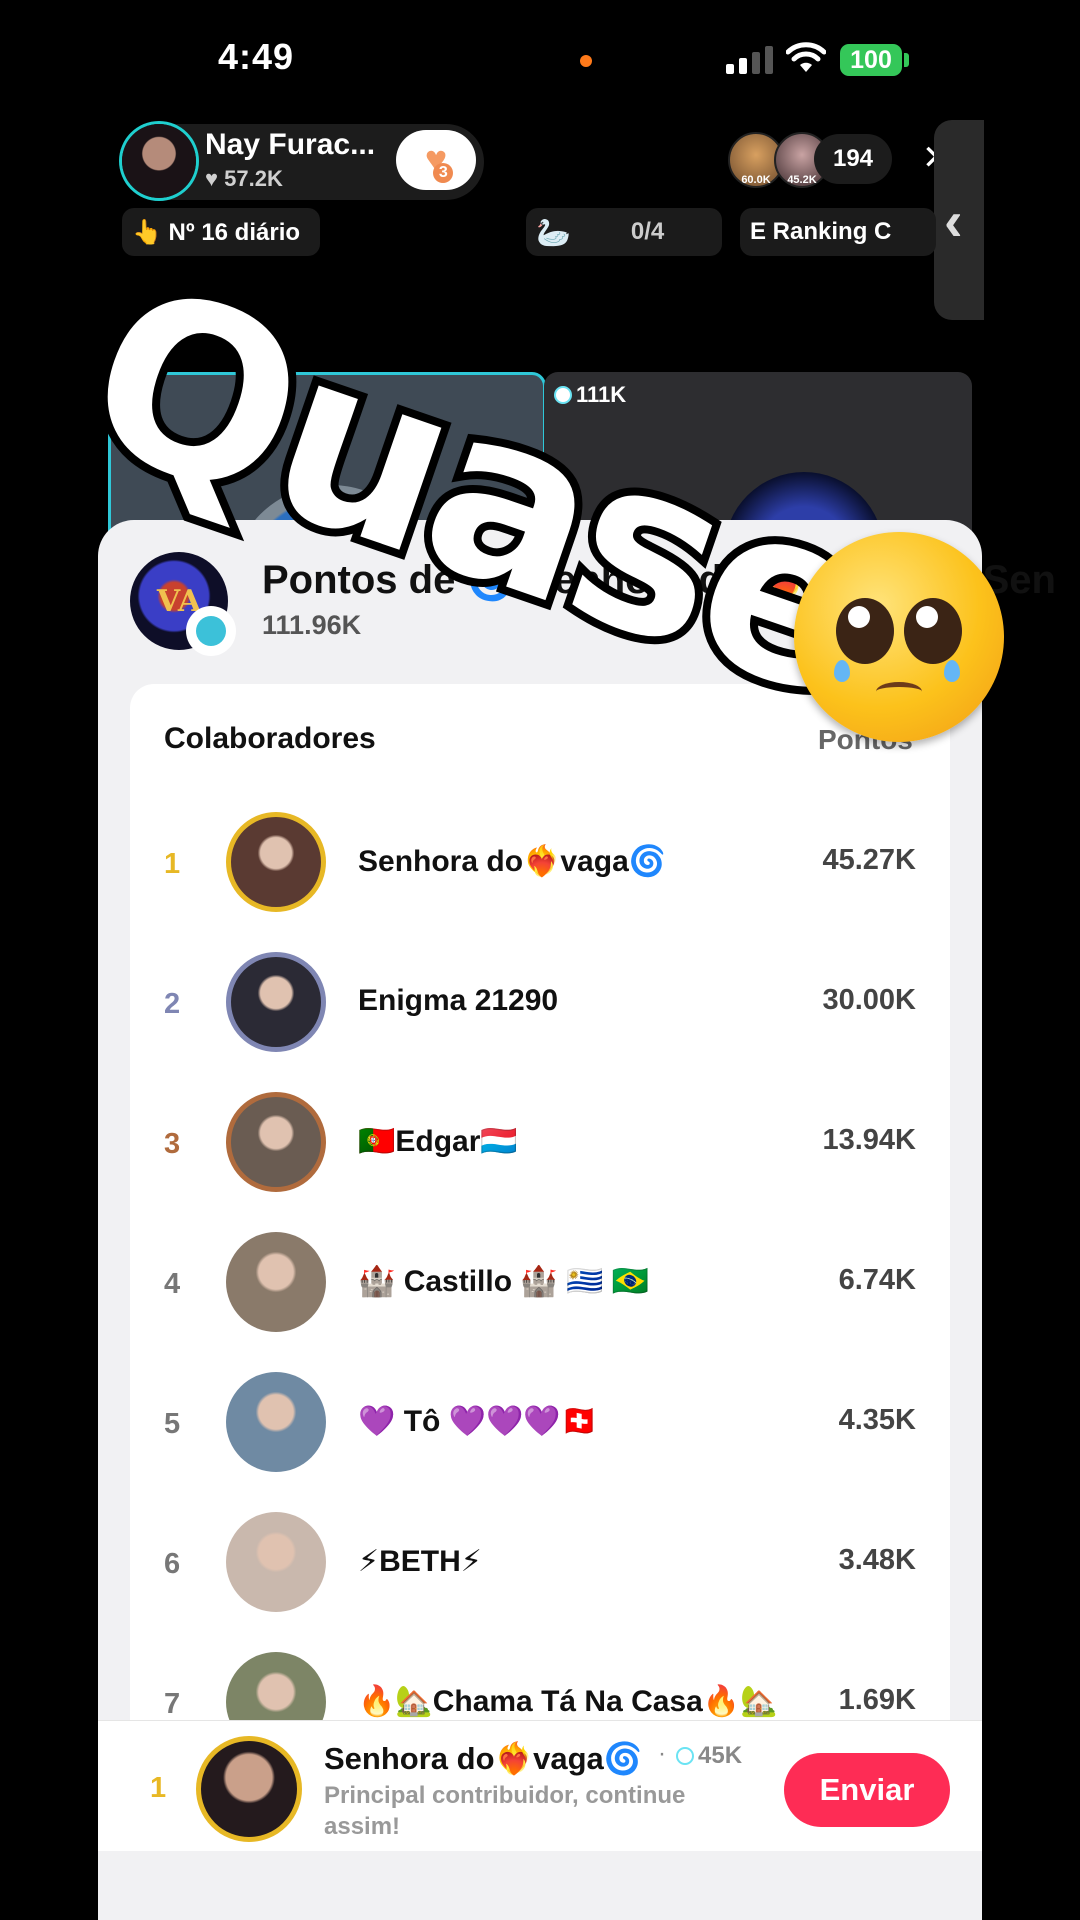  I want to click on contributor-rank: 1, so click(172, 864).